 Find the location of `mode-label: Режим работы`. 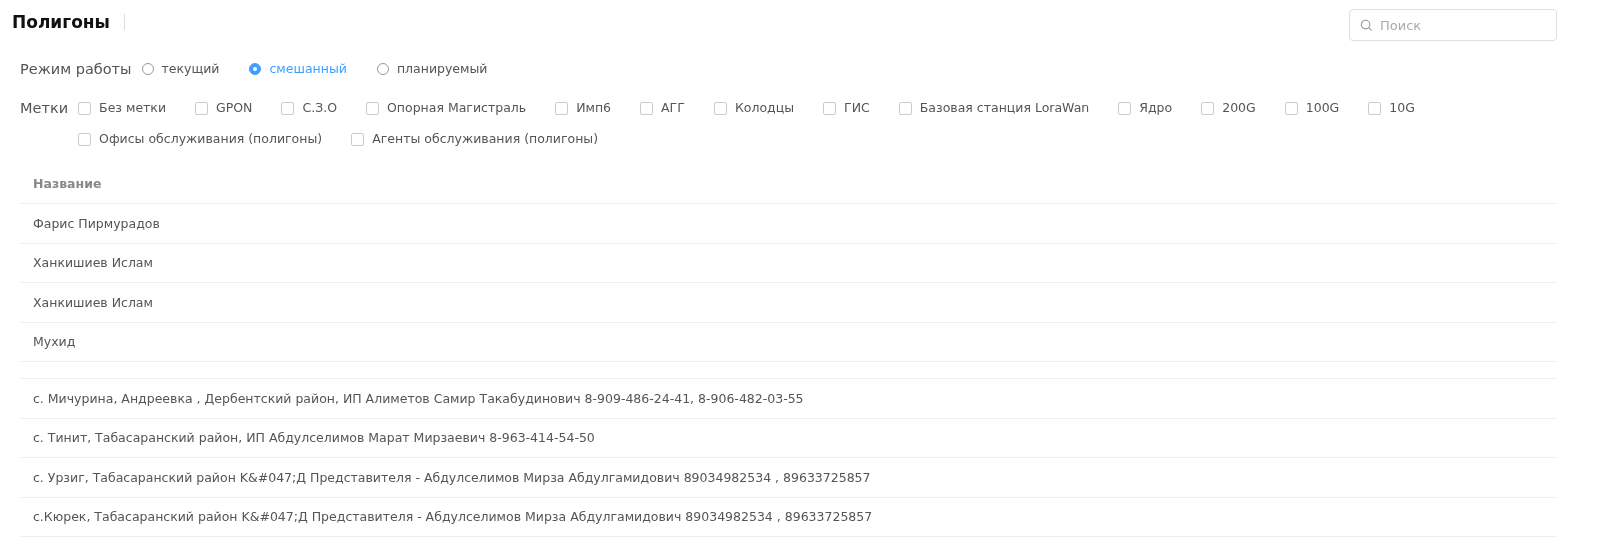

mode-label: Режим работы is located at coordinates (76, 69).